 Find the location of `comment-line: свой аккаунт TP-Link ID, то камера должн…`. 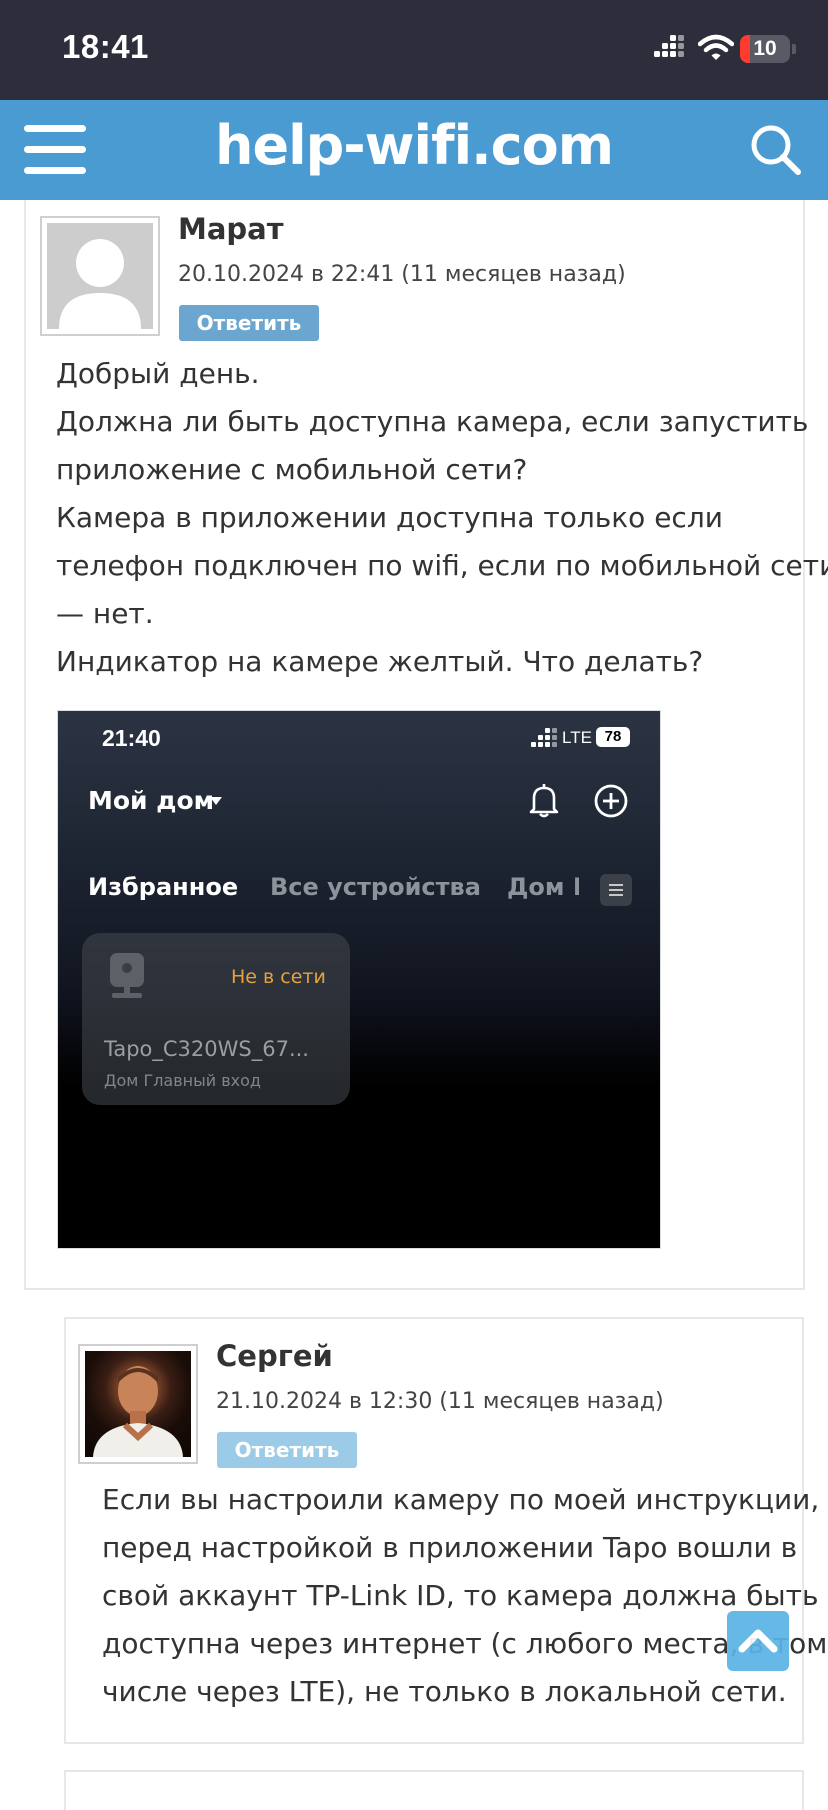

comment-line: свой аккаунт TP-Link ID, то камера должн… is located at coordinates (460, 1595).